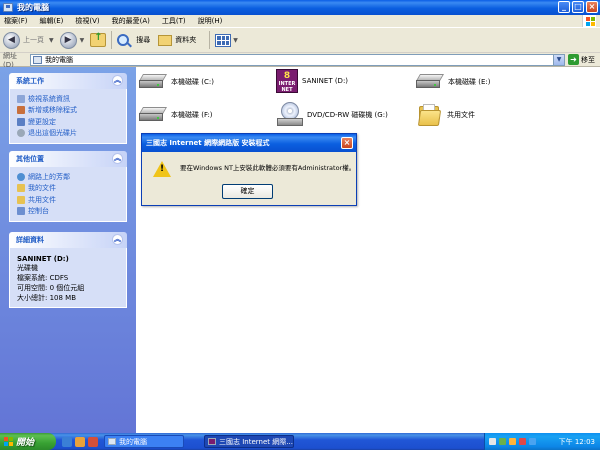 This screenshot has width=600, height=450. Describe the element at coordinates (49, 176) in the screenshot. I see `place-label: 網路上的芳鄰` at that location.